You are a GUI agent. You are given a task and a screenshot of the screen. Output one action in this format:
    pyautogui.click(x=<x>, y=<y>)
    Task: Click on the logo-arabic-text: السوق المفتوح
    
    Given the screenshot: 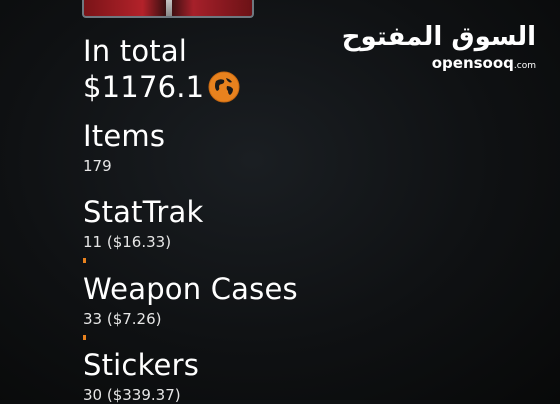 What is the action you would take?
    pyautogui.click(x=438, y=37)
    